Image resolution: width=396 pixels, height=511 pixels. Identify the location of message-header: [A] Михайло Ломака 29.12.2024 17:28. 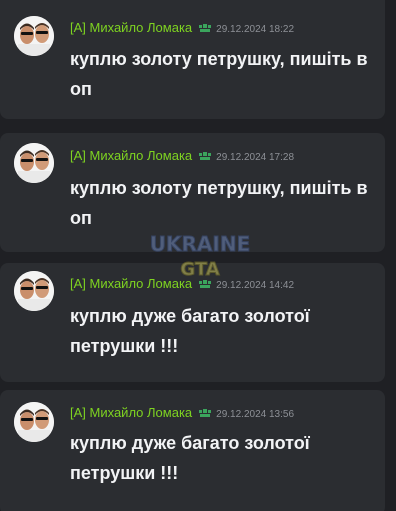
(182, 154).